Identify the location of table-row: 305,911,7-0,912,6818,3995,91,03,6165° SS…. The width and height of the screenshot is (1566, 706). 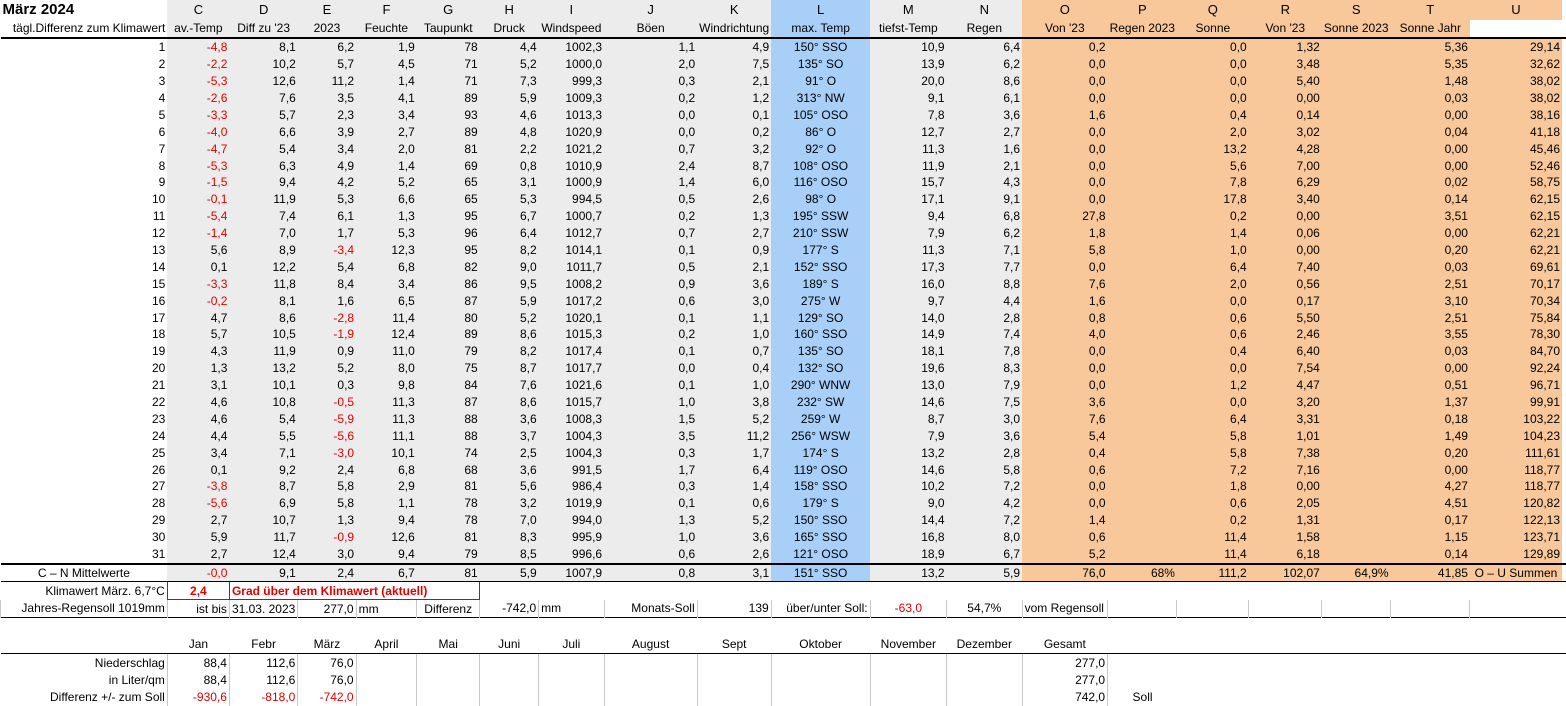
(783, 537).